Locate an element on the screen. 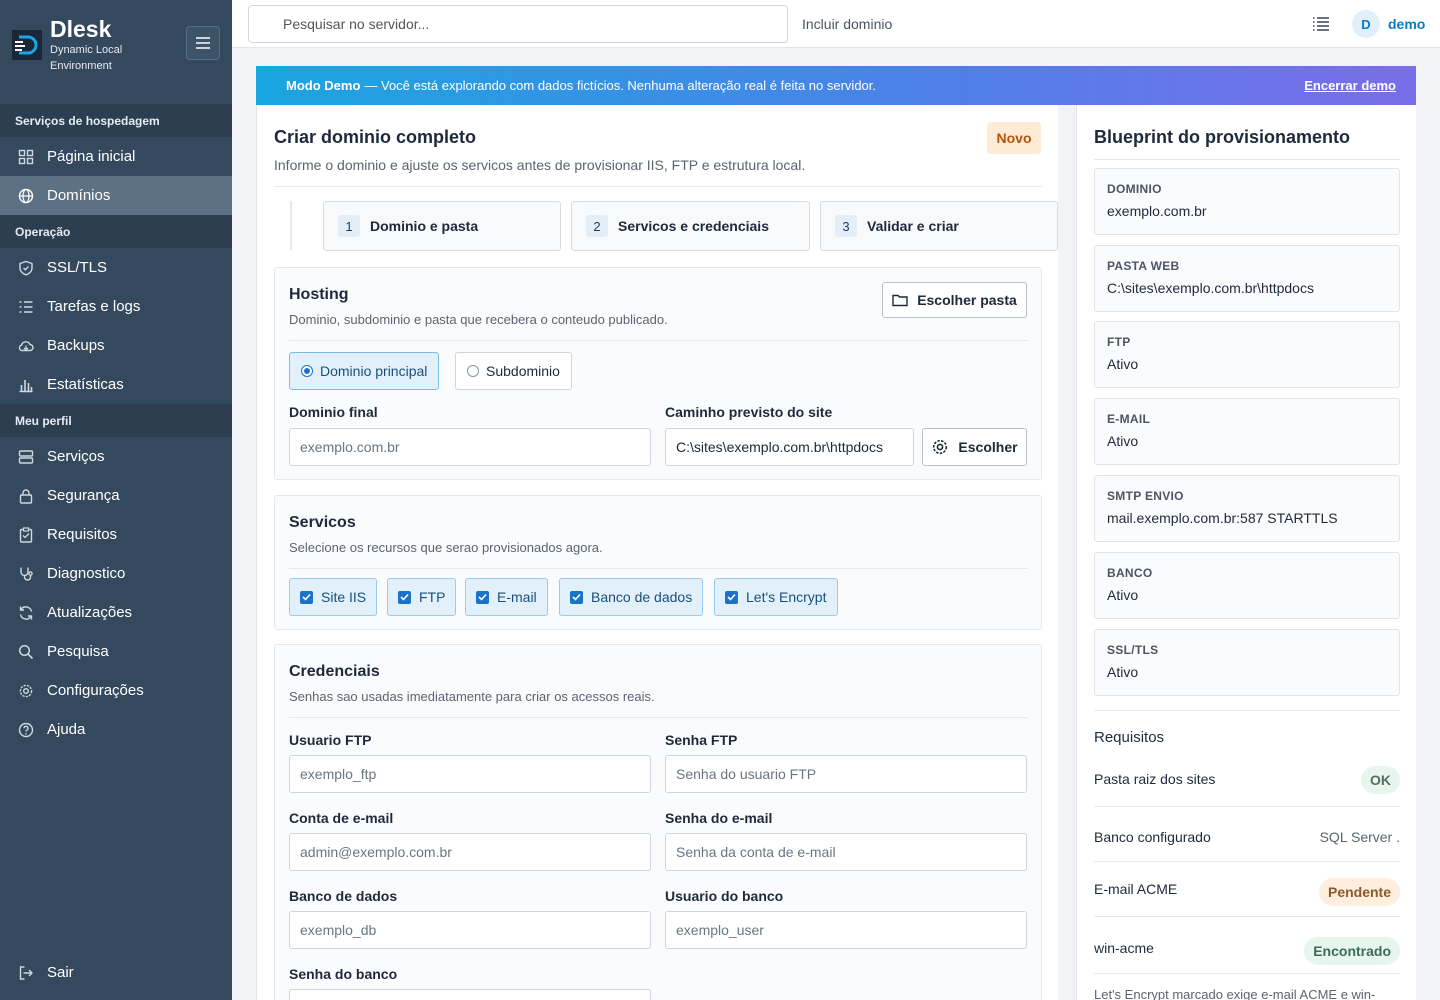  logout-label: Sair is located at coordinates (60, 972).